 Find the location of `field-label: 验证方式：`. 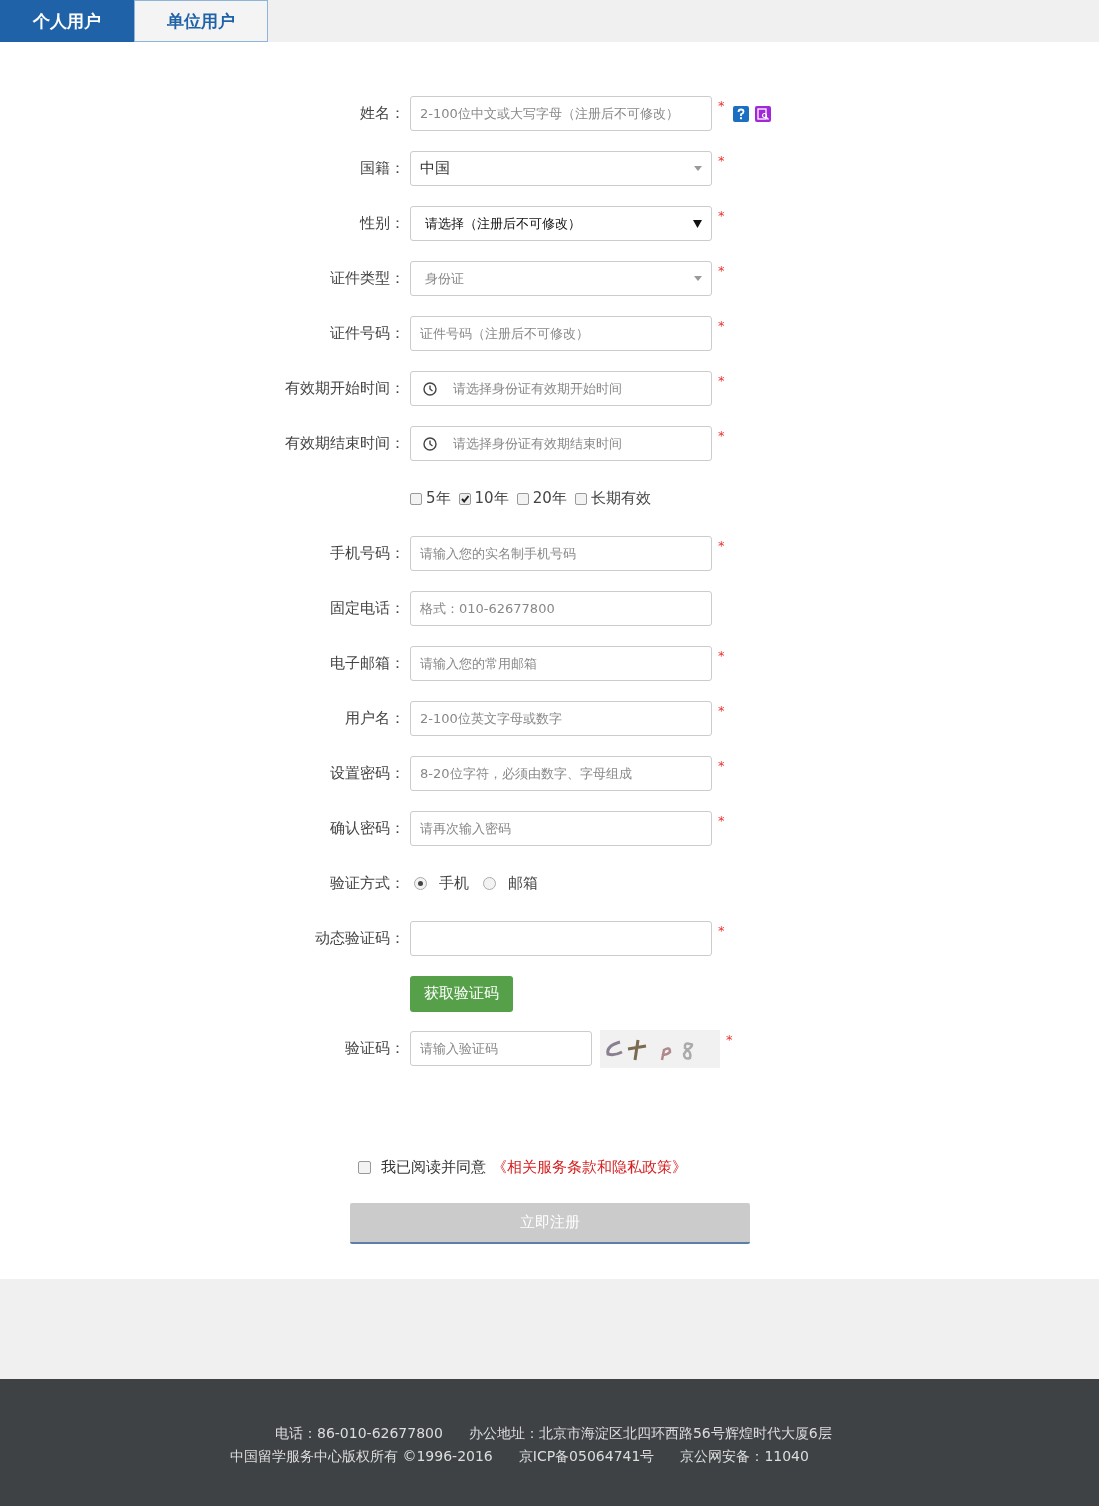

field-label: 验证方式： is located at coordinates (367, 883).